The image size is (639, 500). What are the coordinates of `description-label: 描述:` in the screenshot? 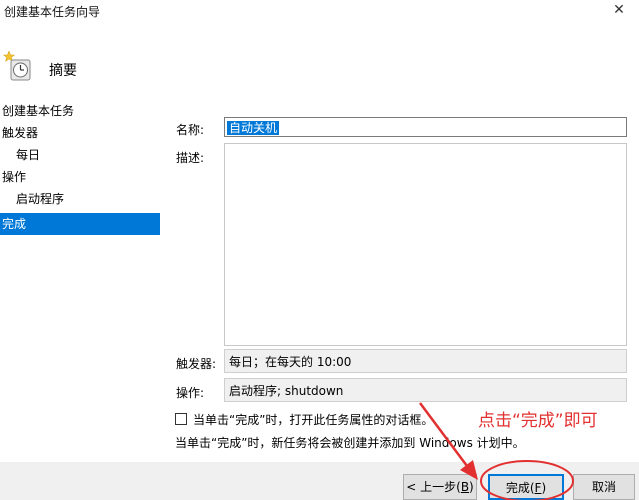 It's located at (190, 158).